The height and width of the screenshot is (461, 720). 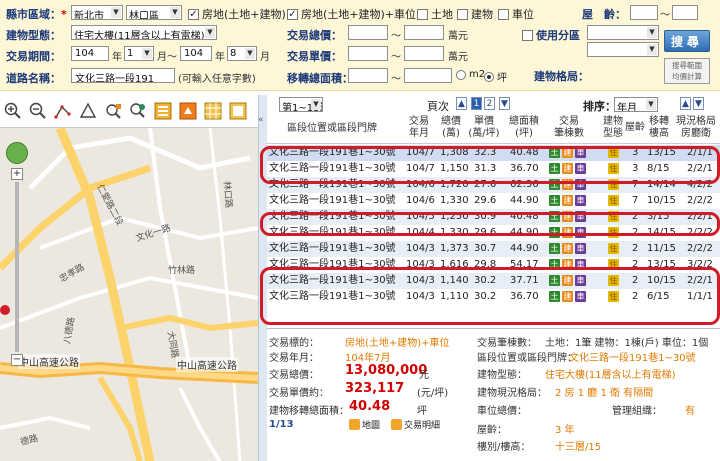 I want to click on range-average-button: 搜尋範圍 均價計算, so click(x=687, y=71).